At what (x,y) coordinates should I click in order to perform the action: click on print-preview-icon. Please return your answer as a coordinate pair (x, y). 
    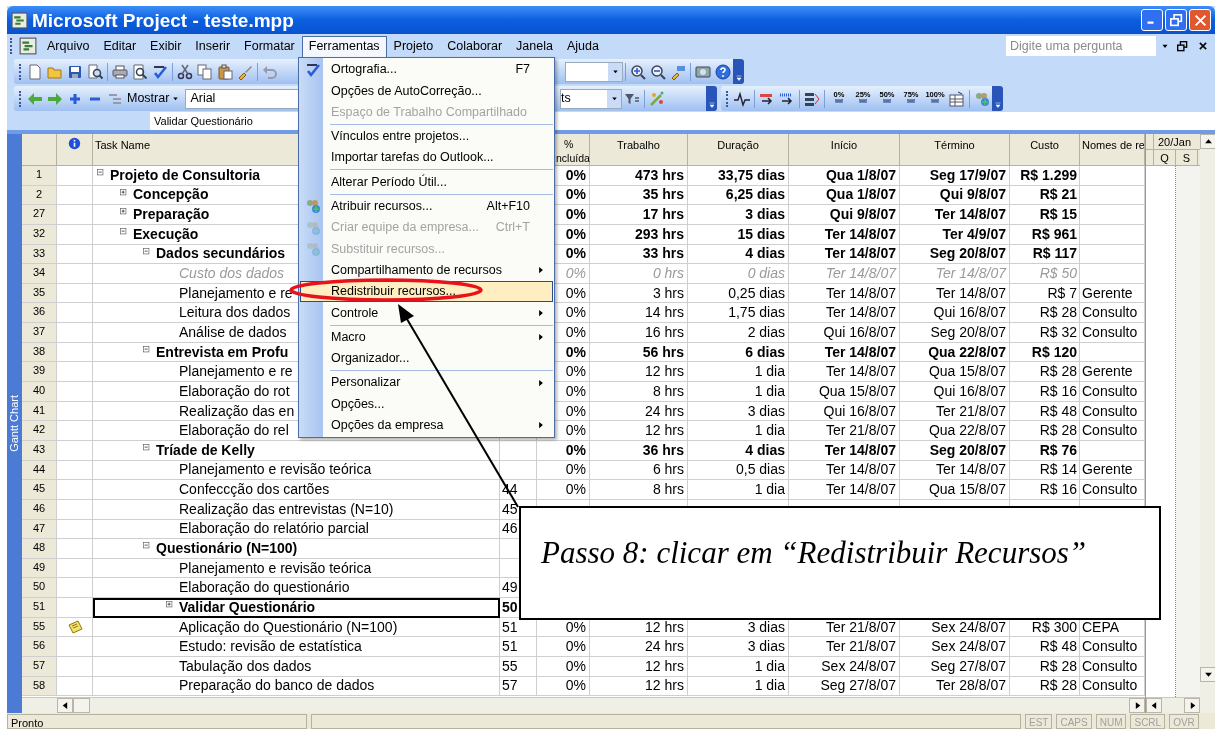
    Looking at the image, I should click on (140, 71).